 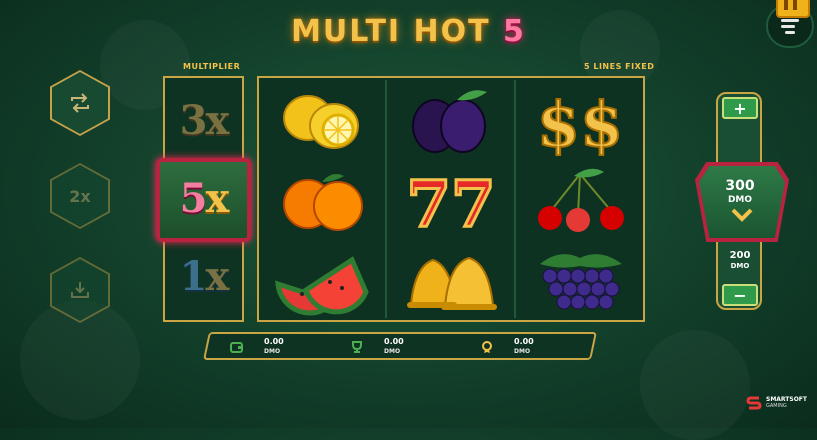 What do you see at coordinates (391, 31) in the screenshot?
I see `title-text: MULTI HOT` at bounding box center [391, 31].